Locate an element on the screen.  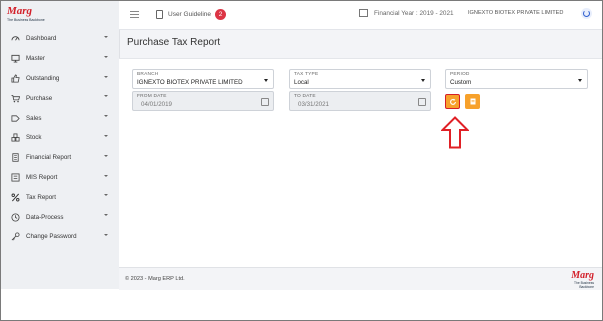
sidebar-item-mis-report: MIS Report is located at coordinates (60, 178).